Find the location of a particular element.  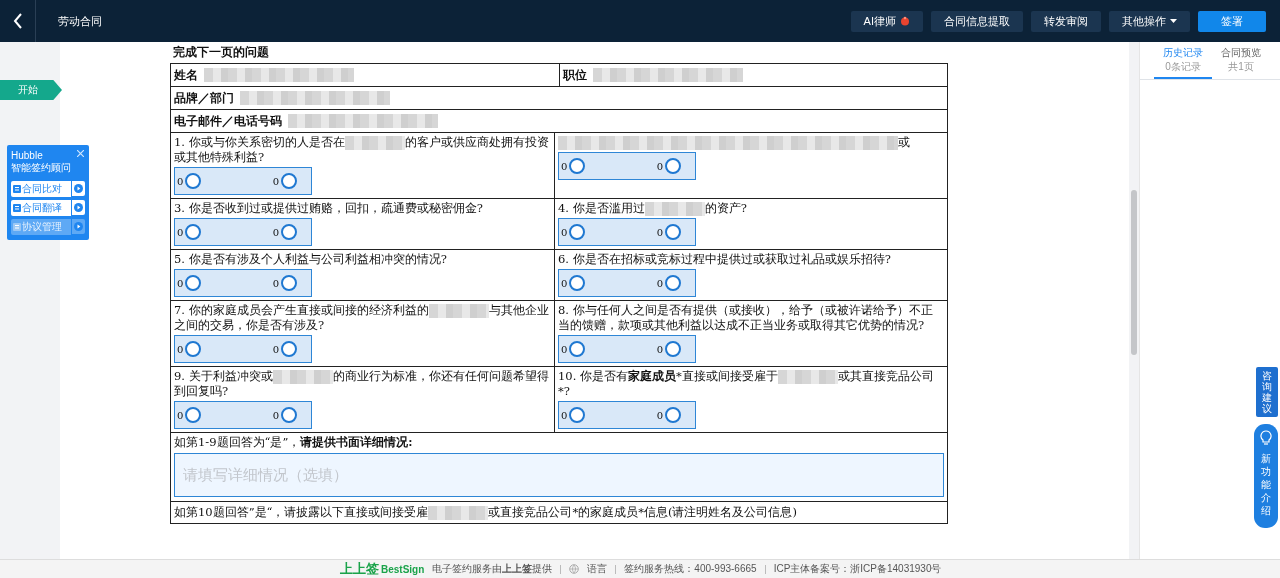

sign-button: 签署 is located at coordinates (1232, 21).